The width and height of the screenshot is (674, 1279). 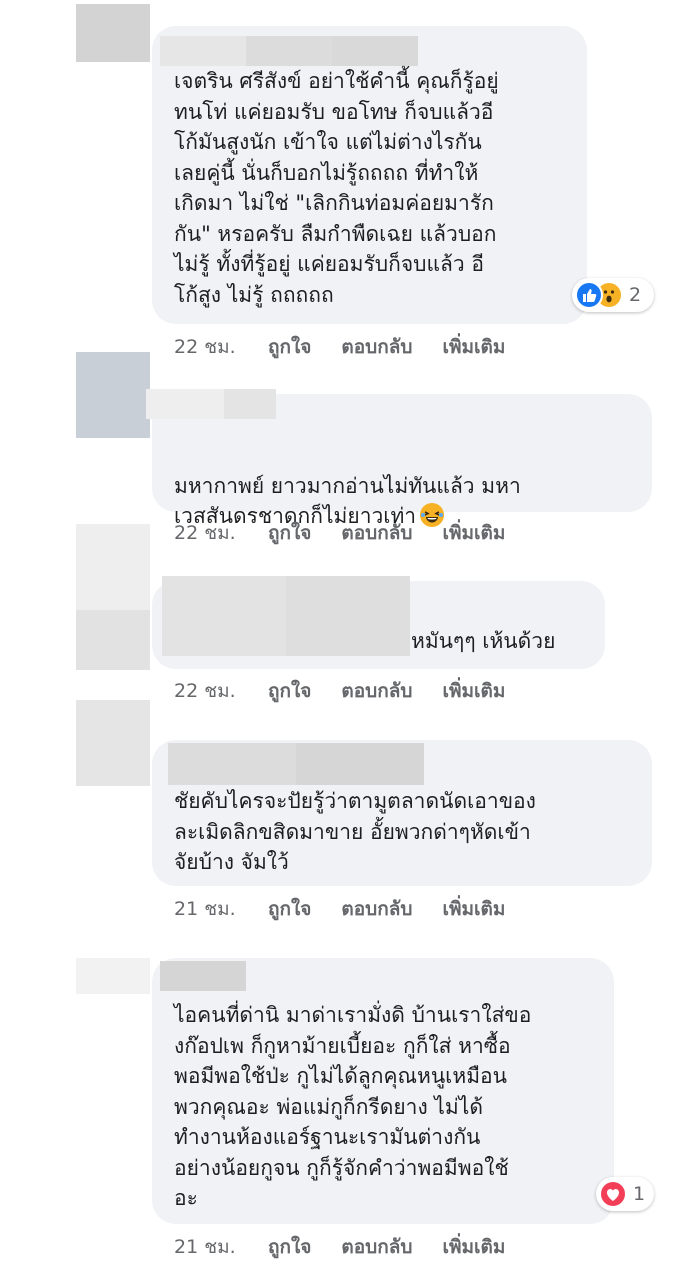 What do you see at coordinates (483, 641) in the screenshot?
I see `comment-text: หมันๆๆ เห้นด้วย` at bounding box center [483, 641].